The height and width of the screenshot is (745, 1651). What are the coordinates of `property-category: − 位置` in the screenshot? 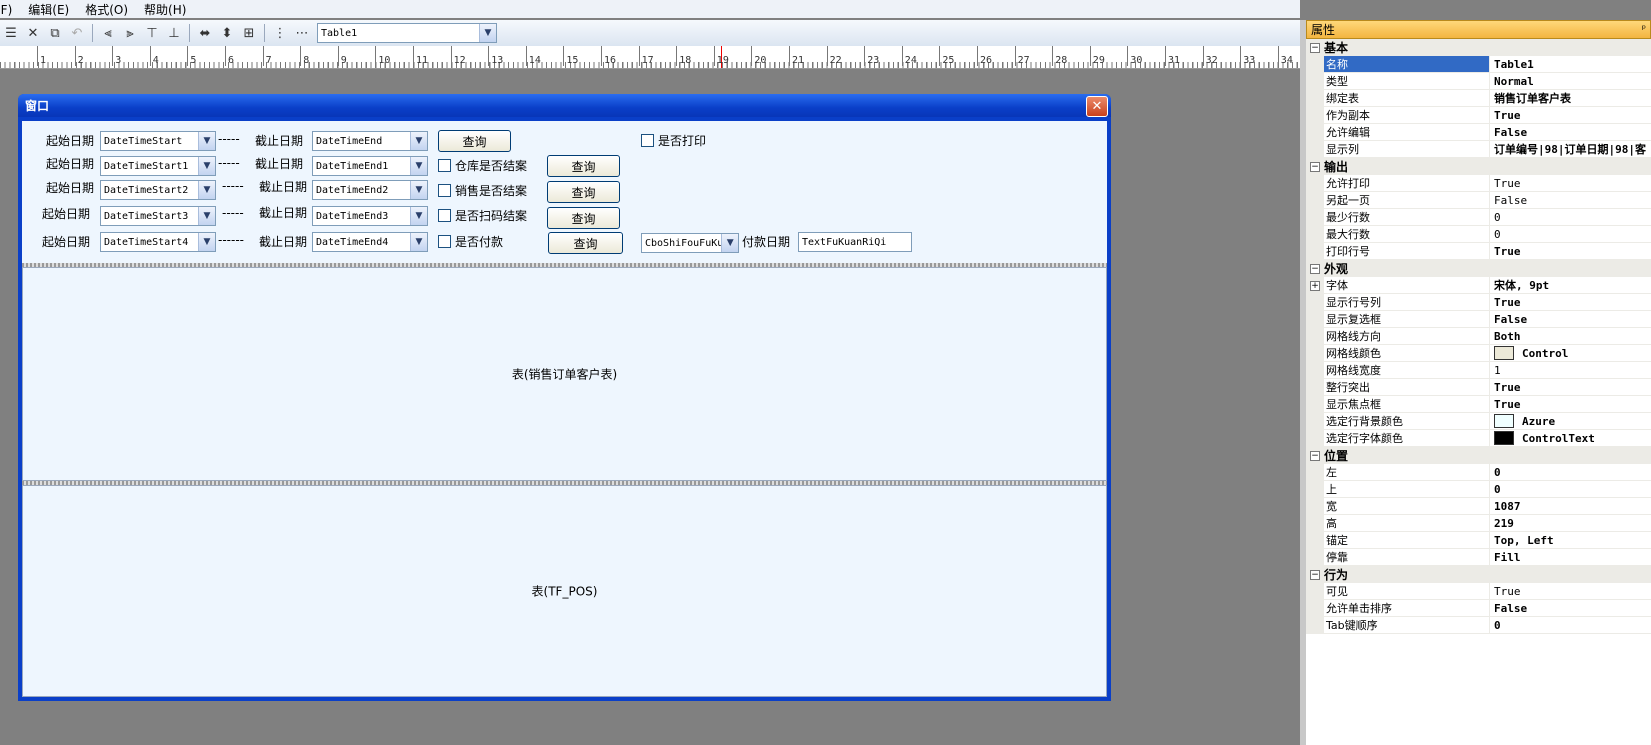 It's located at (1478, 455).